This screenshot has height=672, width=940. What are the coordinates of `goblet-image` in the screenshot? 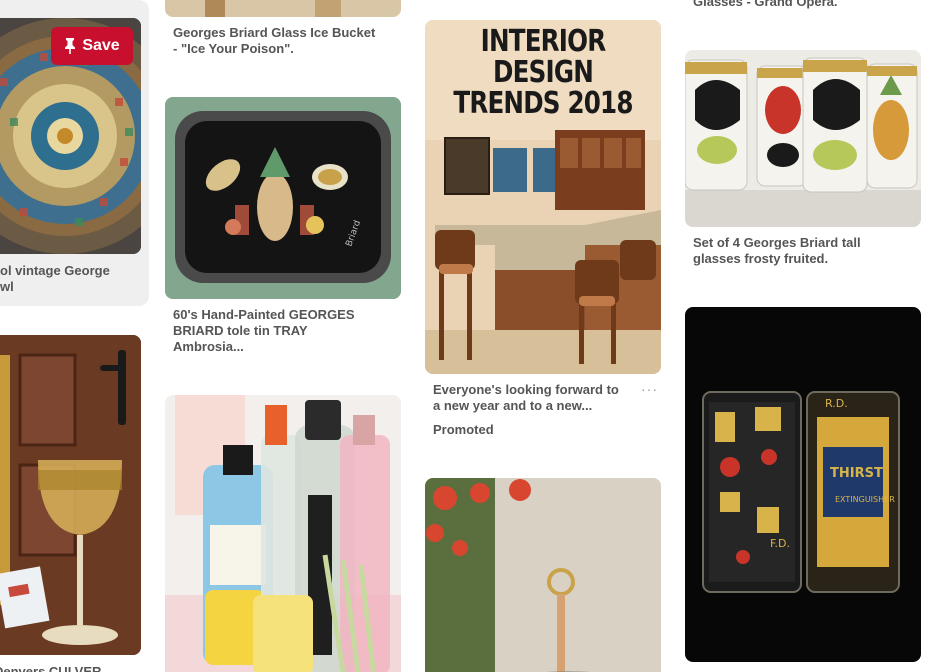 It's located at (70, 495).